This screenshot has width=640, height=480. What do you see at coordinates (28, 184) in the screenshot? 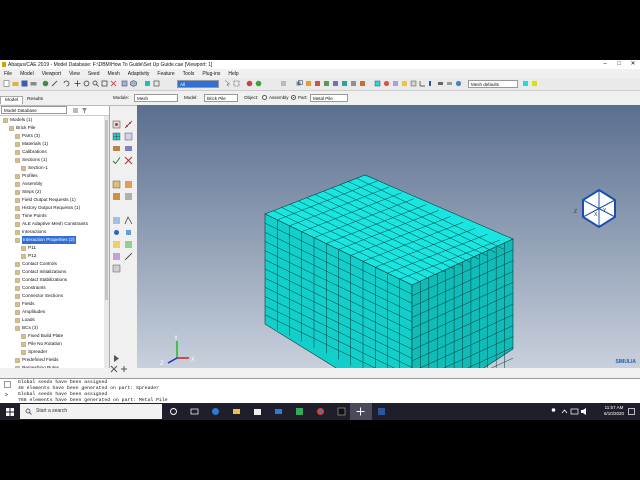
I see `tree-node: Assembly` at bounding box center [28, 184].